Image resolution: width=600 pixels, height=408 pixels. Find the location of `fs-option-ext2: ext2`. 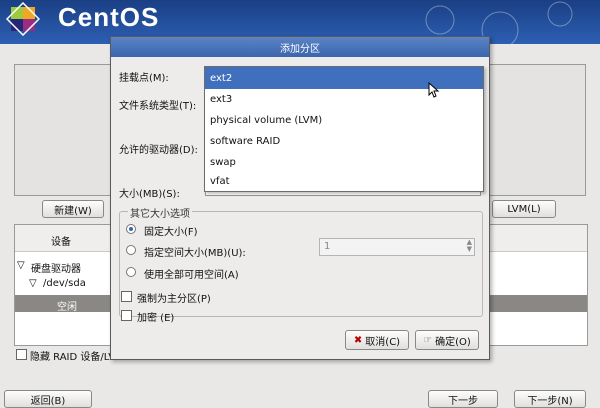

fs-option-ext2: ext2 is located at coordinates (344, 78).